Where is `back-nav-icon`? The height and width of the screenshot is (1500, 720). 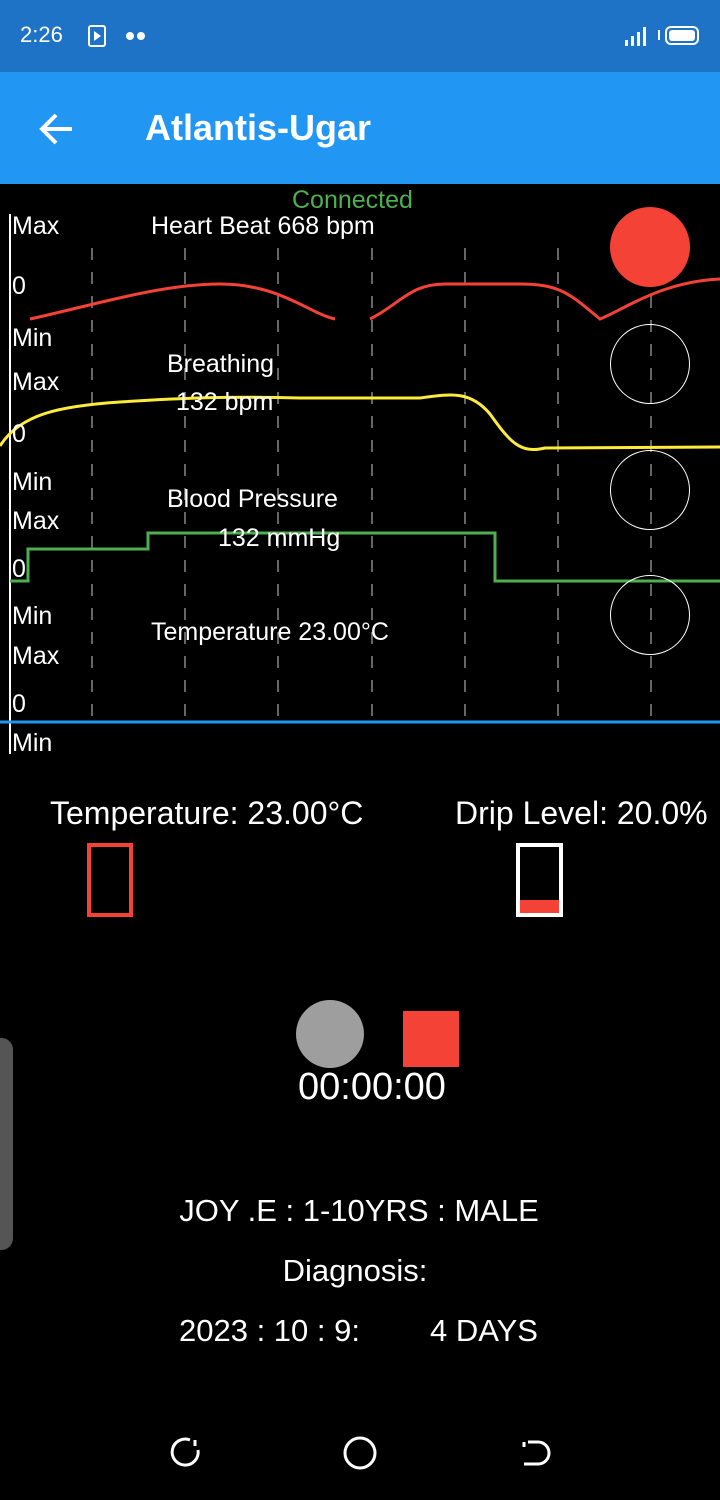 back-nav-icon is located at coordinates (535, 1453).